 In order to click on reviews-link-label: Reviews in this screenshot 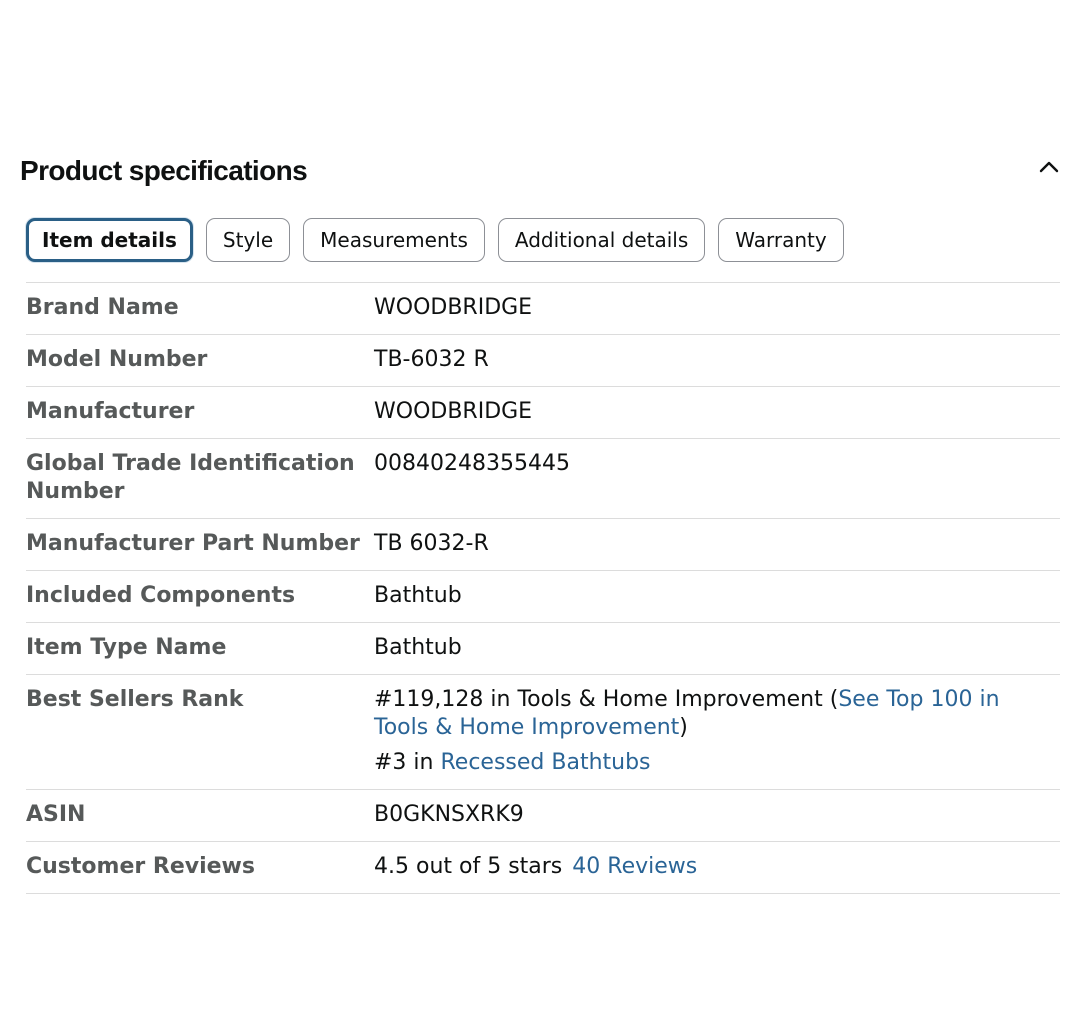, I will do `click(652, 866)`.